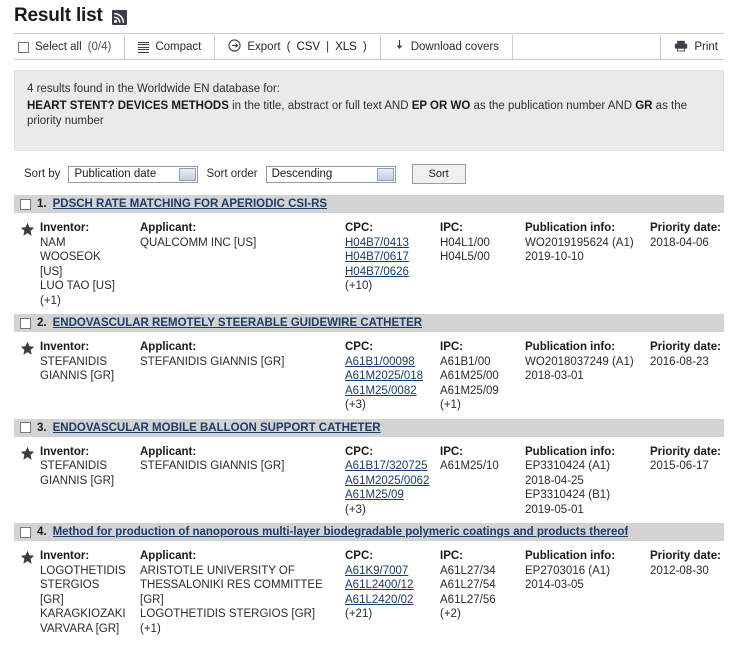 The height and width of the screenshot is (660, 734). I want to click on printer-icon, so click(681, 47).